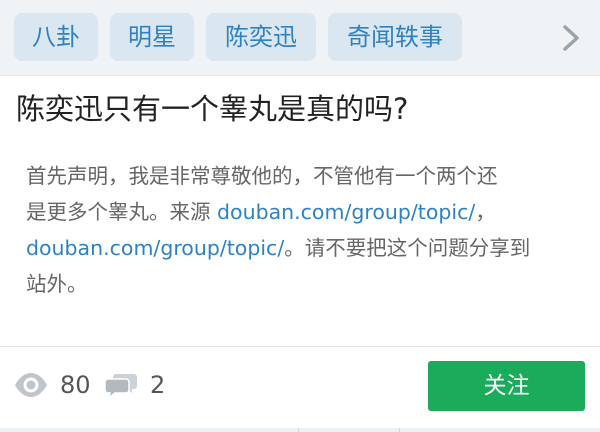 The width and height of the screenshot is (600, 432). What do you see at coordinates (485, 212) in the screenshot?
I see `description-text: ，` at bounding box center [485, 212].